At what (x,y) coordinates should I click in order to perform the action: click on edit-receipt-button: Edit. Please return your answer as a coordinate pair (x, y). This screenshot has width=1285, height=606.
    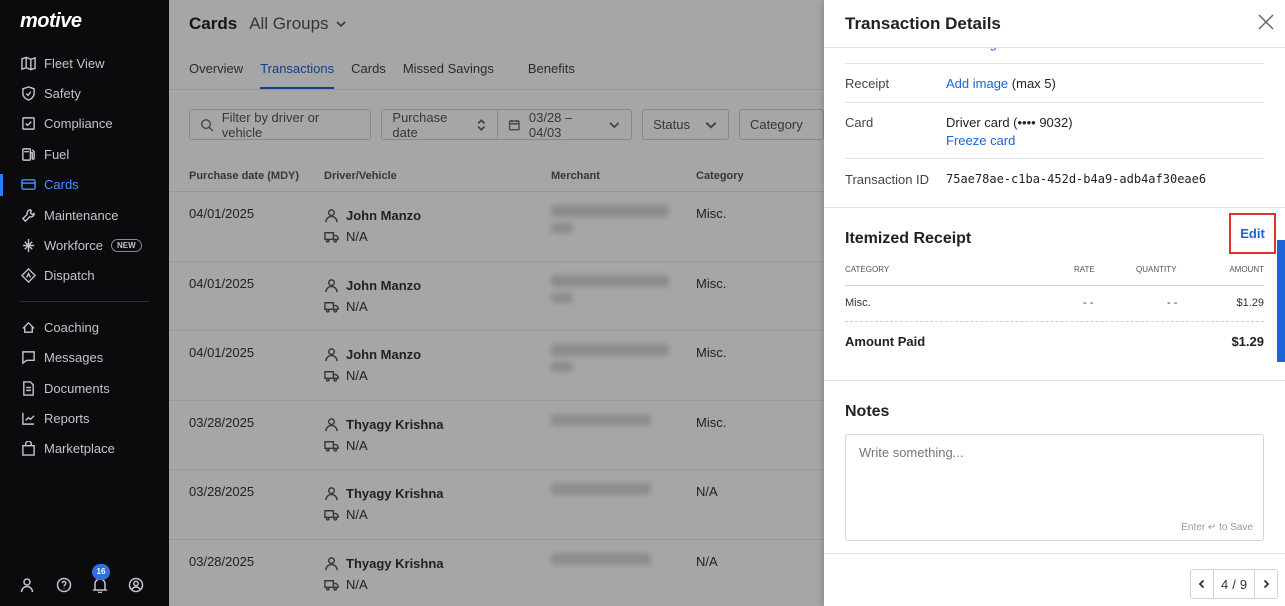
    Looking at the image, I should click on (1252, 233).